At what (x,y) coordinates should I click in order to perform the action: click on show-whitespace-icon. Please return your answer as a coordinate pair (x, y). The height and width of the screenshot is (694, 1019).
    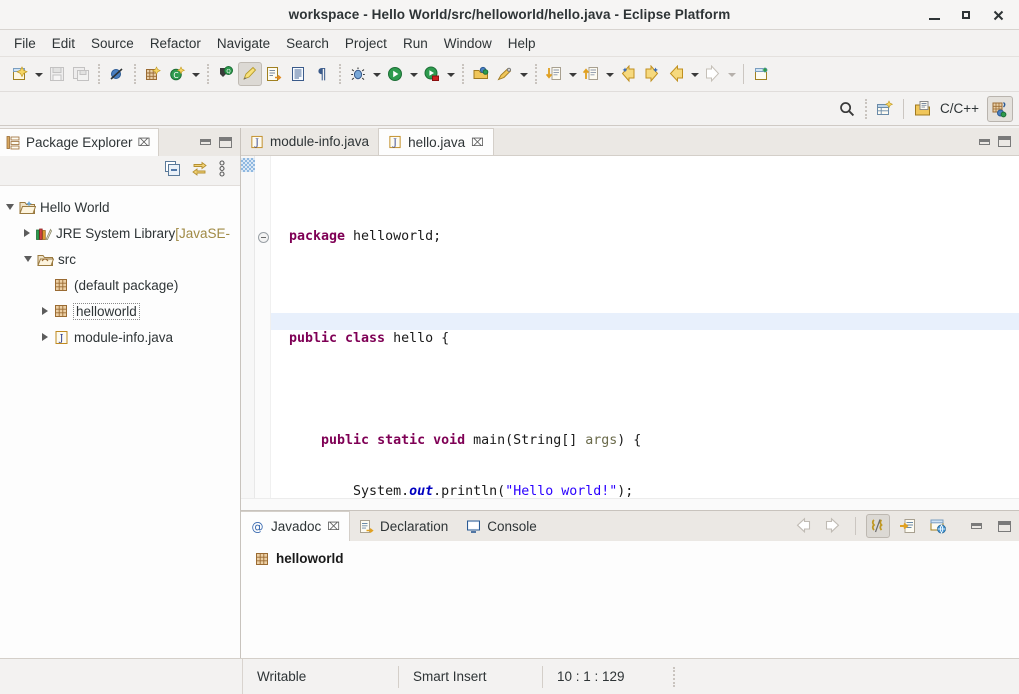
    Looking at the image, I should click on (298, 74).